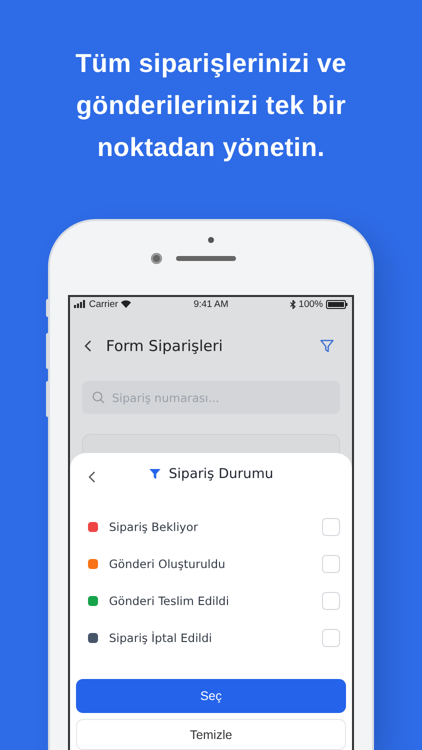 The width and height of the screenshot is (422, 750). What do you see at coordinates (211, 696) in the screenshot?
I see `select-button: Seç` at bounding box center [211, 696].